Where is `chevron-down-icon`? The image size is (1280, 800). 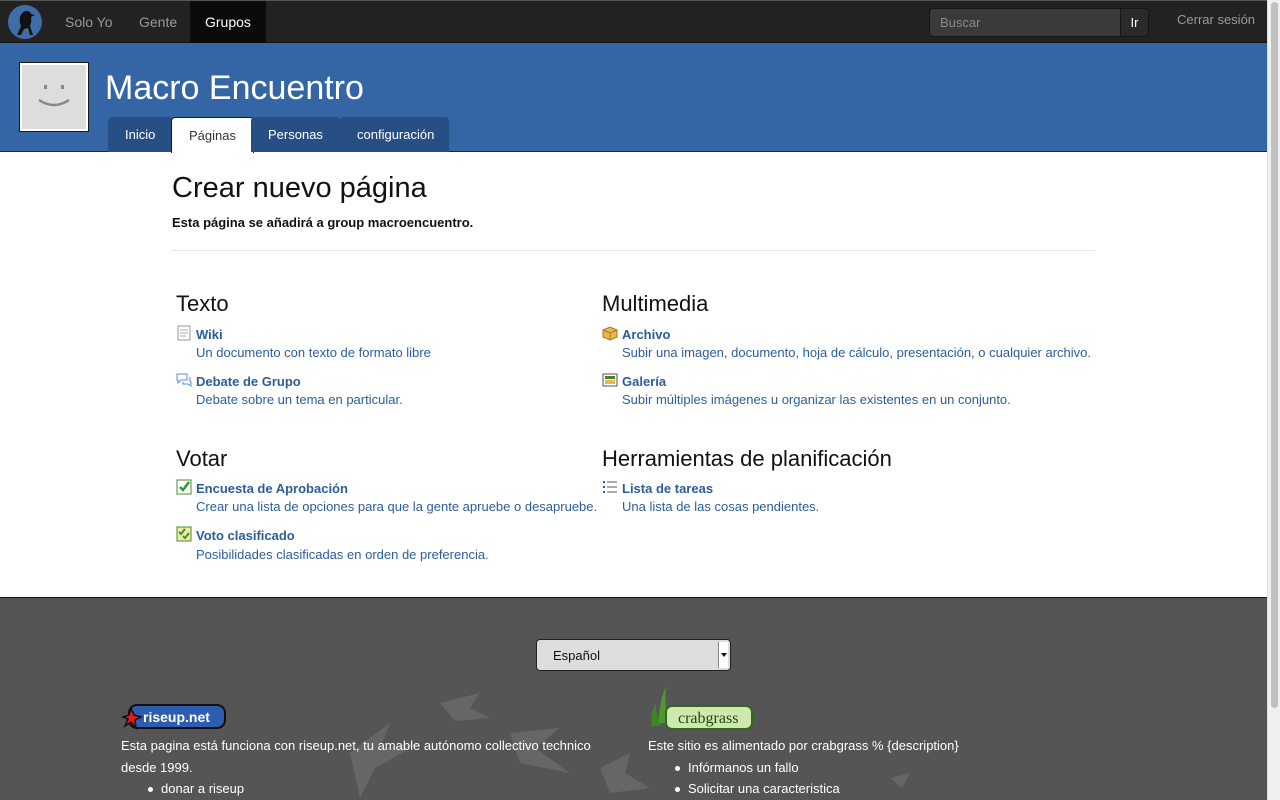 chevron-down-icon is located at coordinates (723, 655).